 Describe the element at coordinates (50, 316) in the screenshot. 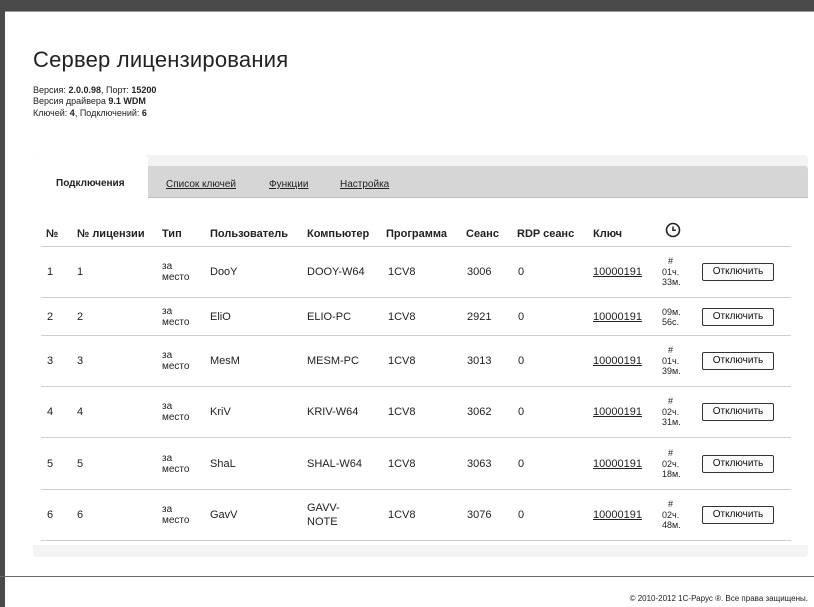

I see `row-number: 2` at that location.